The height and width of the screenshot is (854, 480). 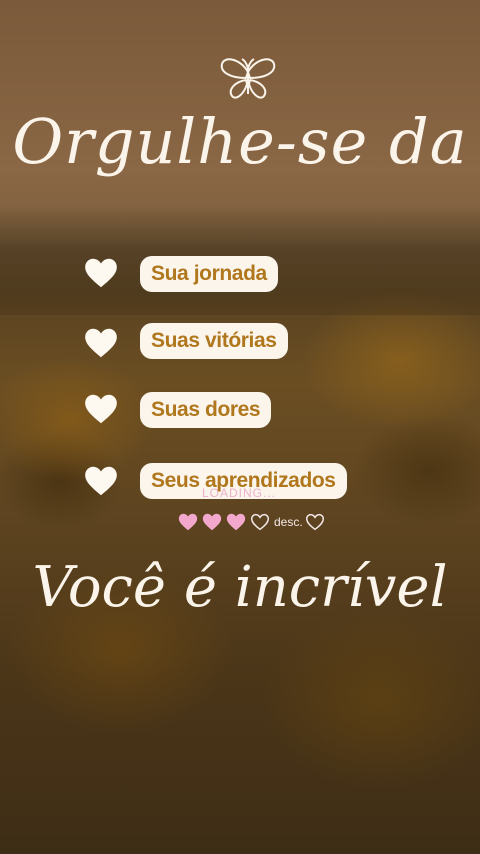 What do you see at coordinates (206, 410) in the screenshot?
I see `item-pill: Suas dores` at bounding box center [206, 410].